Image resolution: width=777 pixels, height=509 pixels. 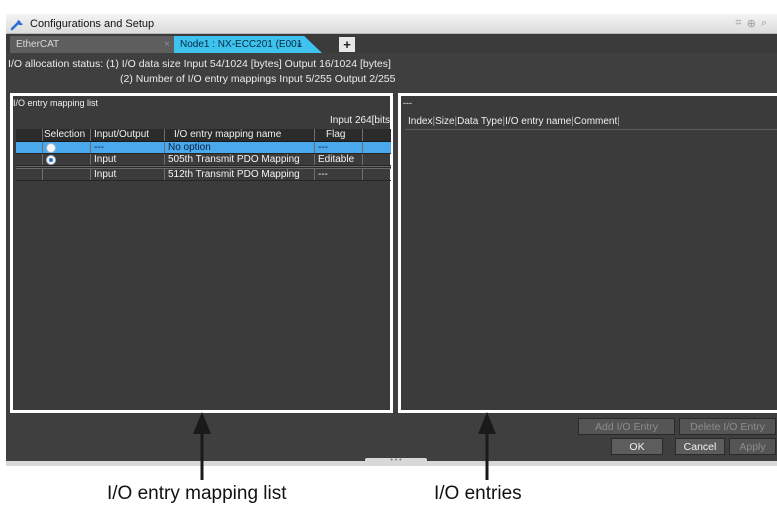 What do you see at coordinates (764, 23) in the screenshot?
I see `search-icon: ⌕` at bounding box center [764, 23].